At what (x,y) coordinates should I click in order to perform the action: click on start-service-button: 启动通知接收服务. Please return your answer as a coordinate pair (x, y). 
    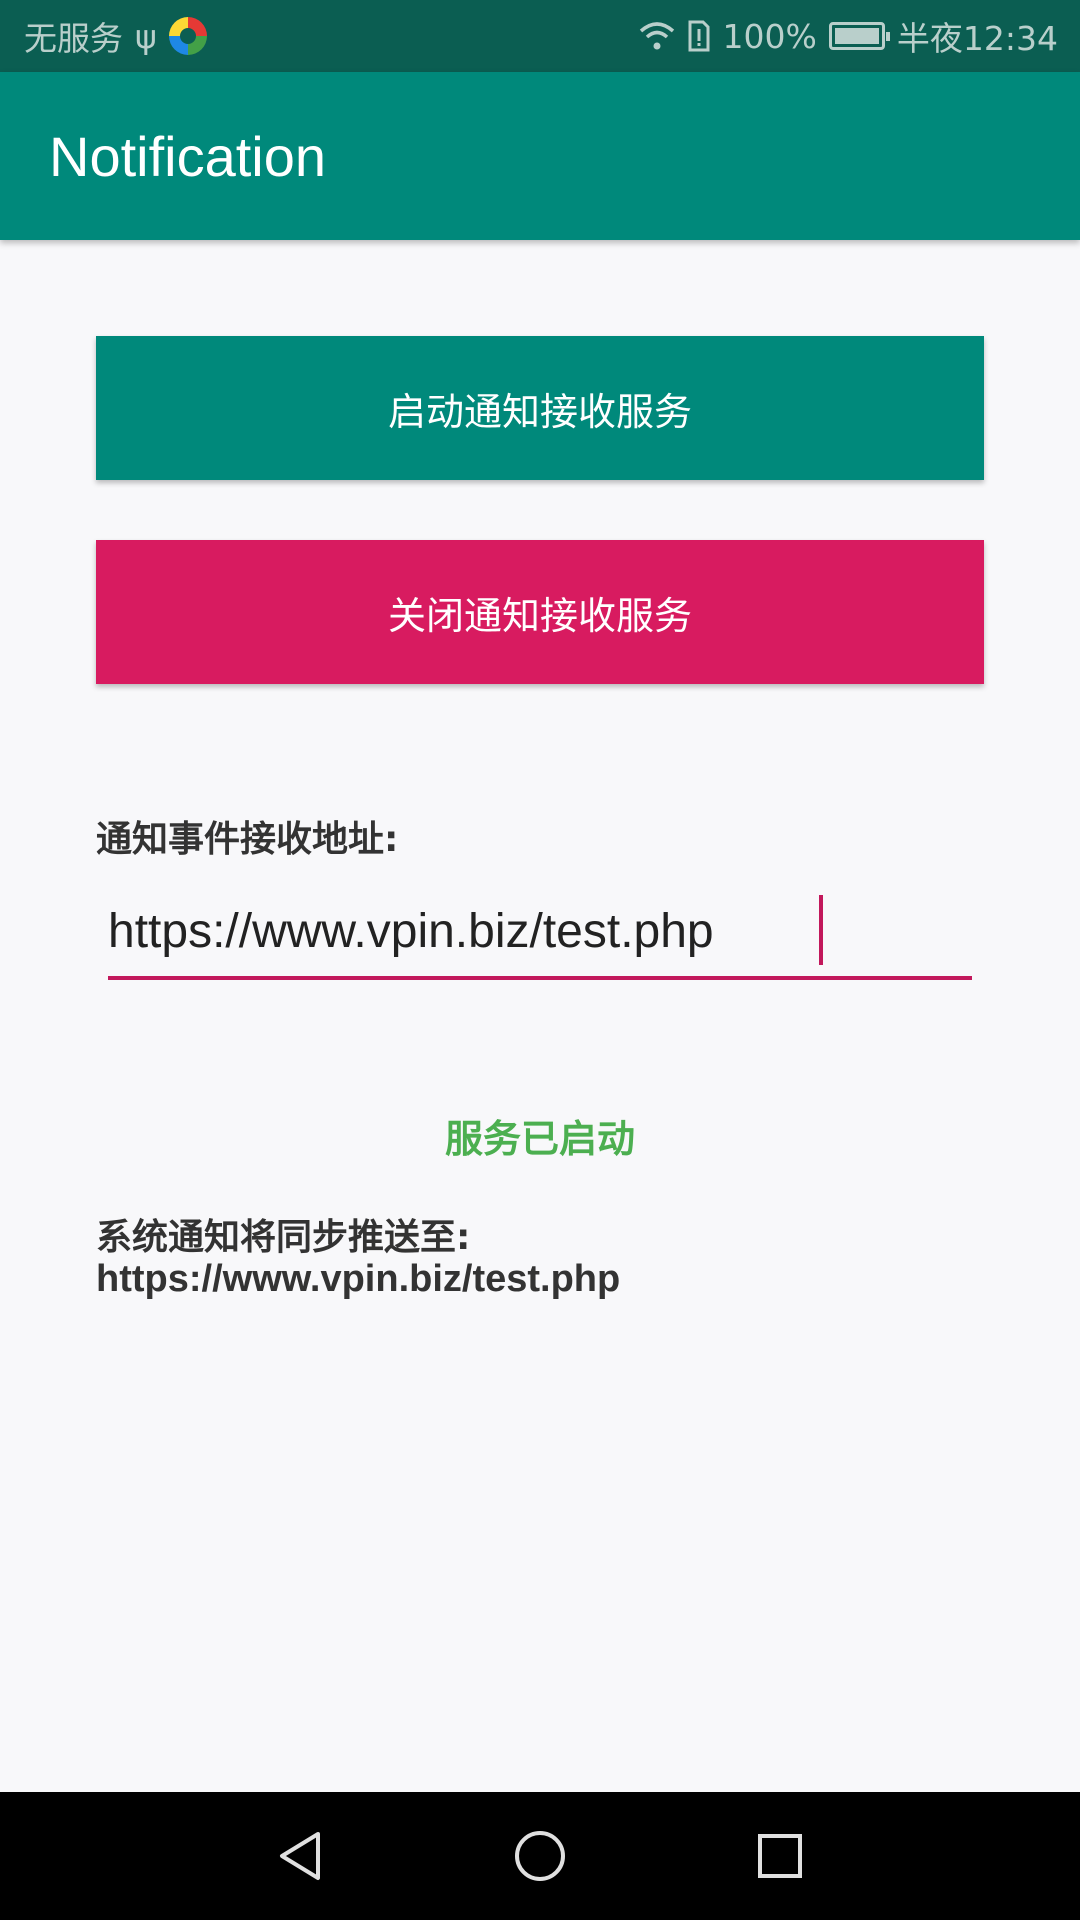
    Looking at the image, I should click on (540, 408).